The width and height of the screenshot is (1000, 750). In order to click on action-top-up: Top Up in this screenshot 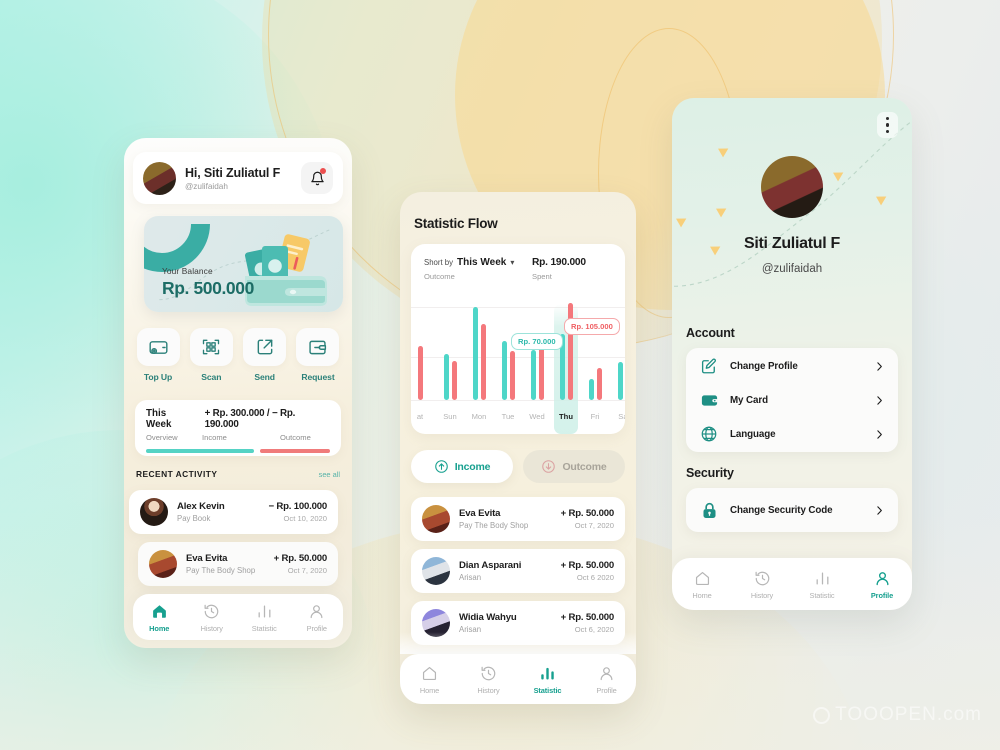, I will do `click(158, 355)`.